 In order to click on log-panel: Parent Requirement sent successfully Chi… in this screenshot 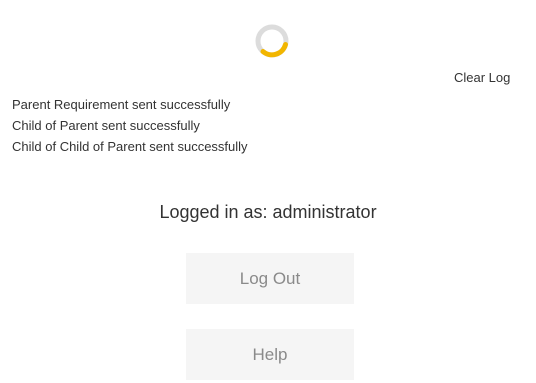, I will do `click(130, 125)`.